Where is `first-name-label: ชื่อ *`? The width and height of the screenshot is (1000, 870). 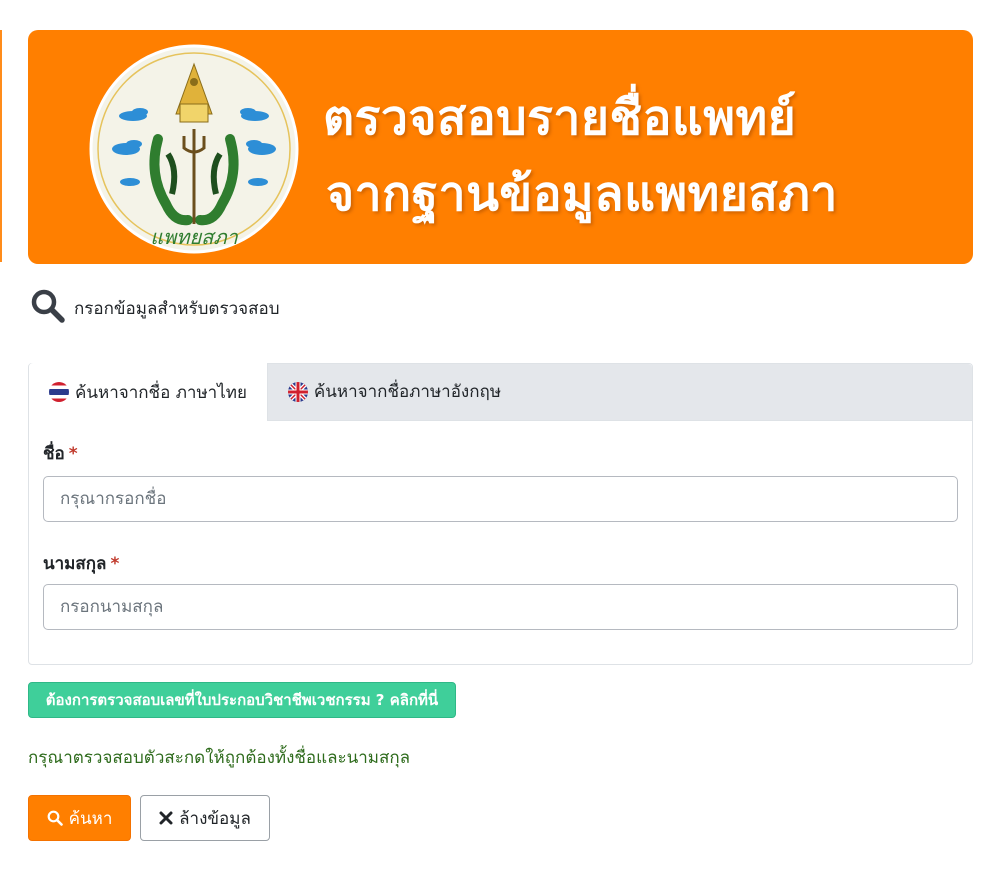 first-name-label: ชื่อ * is located at coordinates (60, 453).